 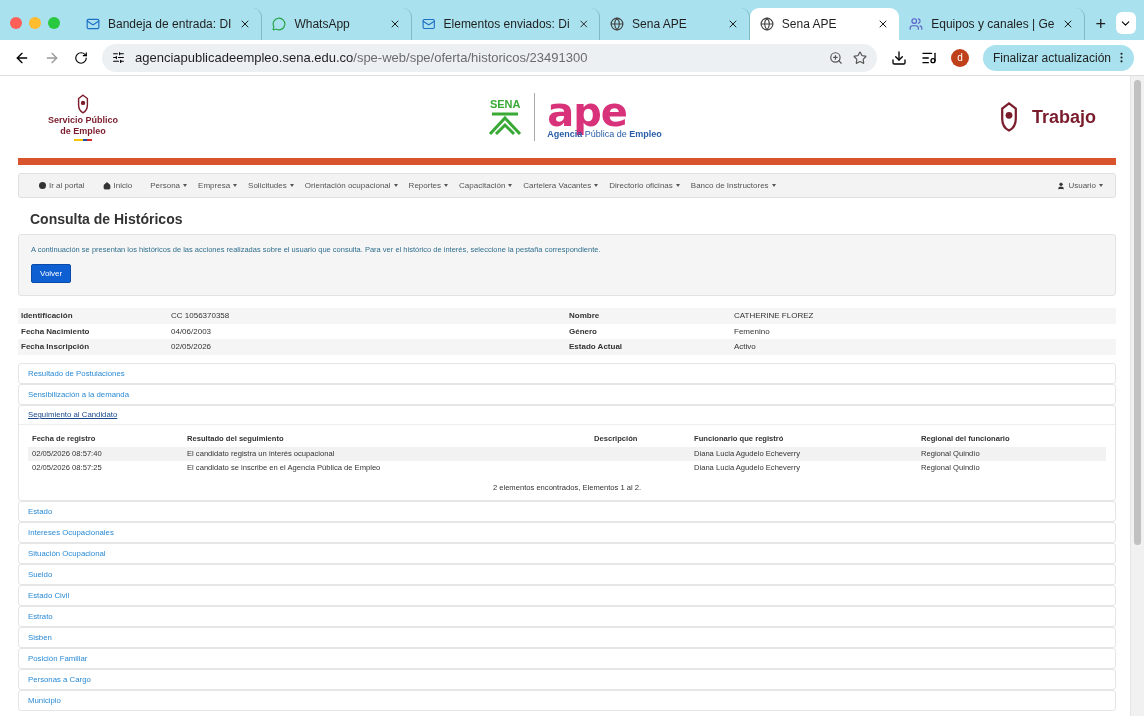 I want to click on back-button: Volver, so click(x=51, y=273).